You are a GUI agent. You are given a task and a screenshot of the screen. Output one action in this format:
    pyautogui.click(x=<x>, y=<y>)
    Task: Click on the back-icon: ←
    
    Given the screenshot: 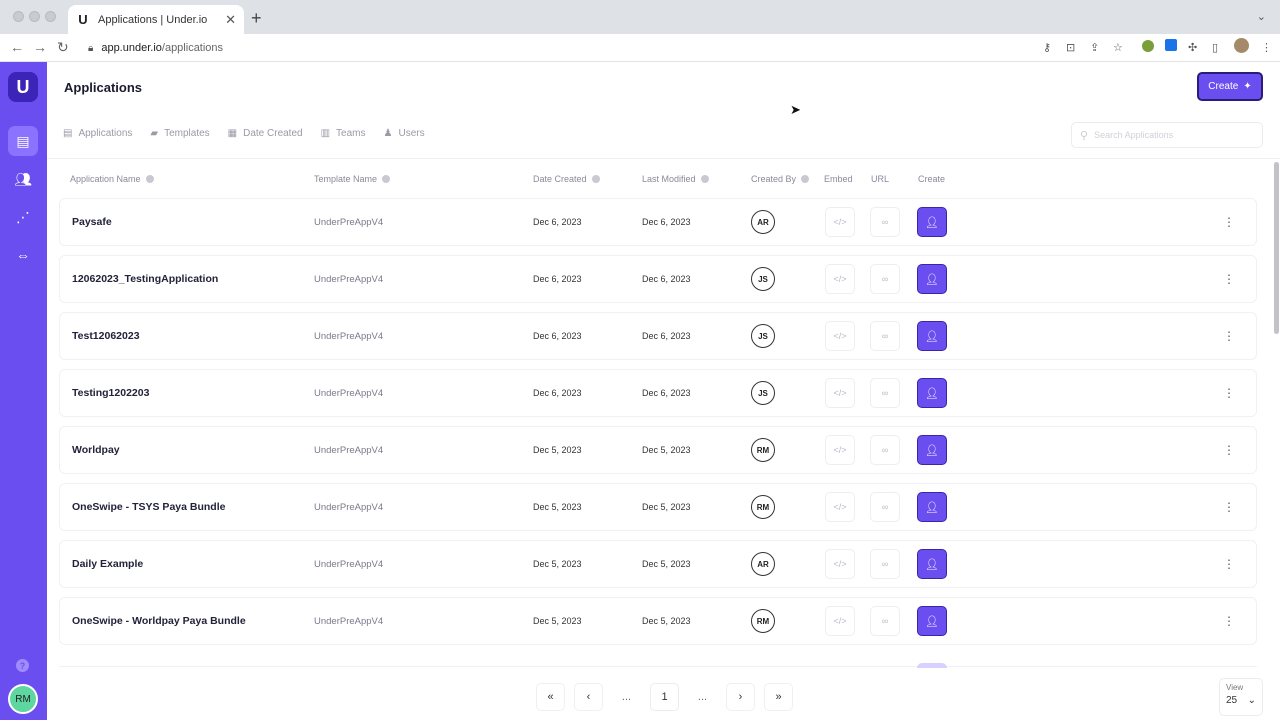 What is the action you would take?
    pyautogui.click(x=17, y=47)
    